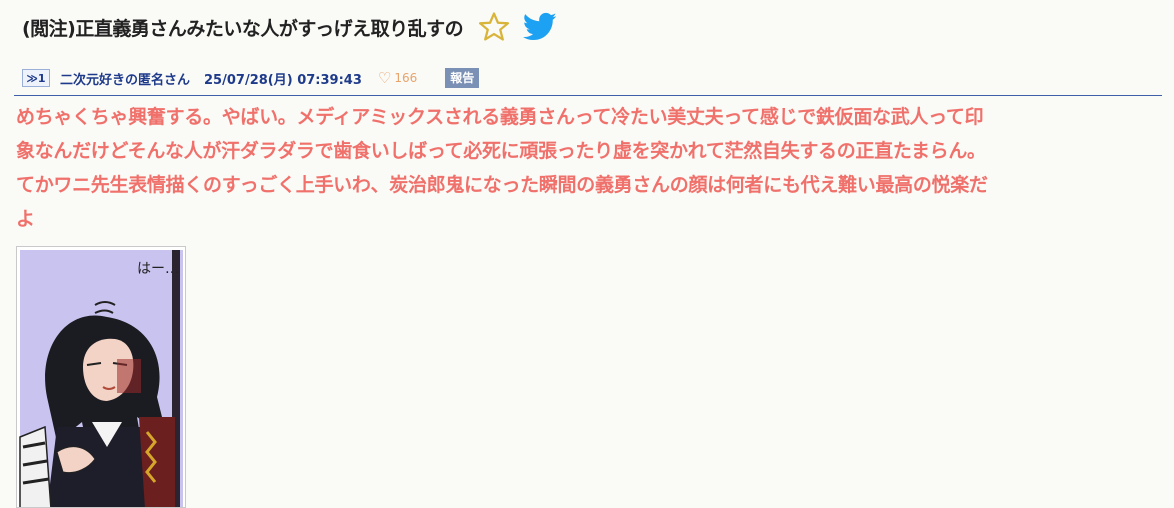 This screenshot has width=1174, height=508. I want to click on divider, so click(588, 95).